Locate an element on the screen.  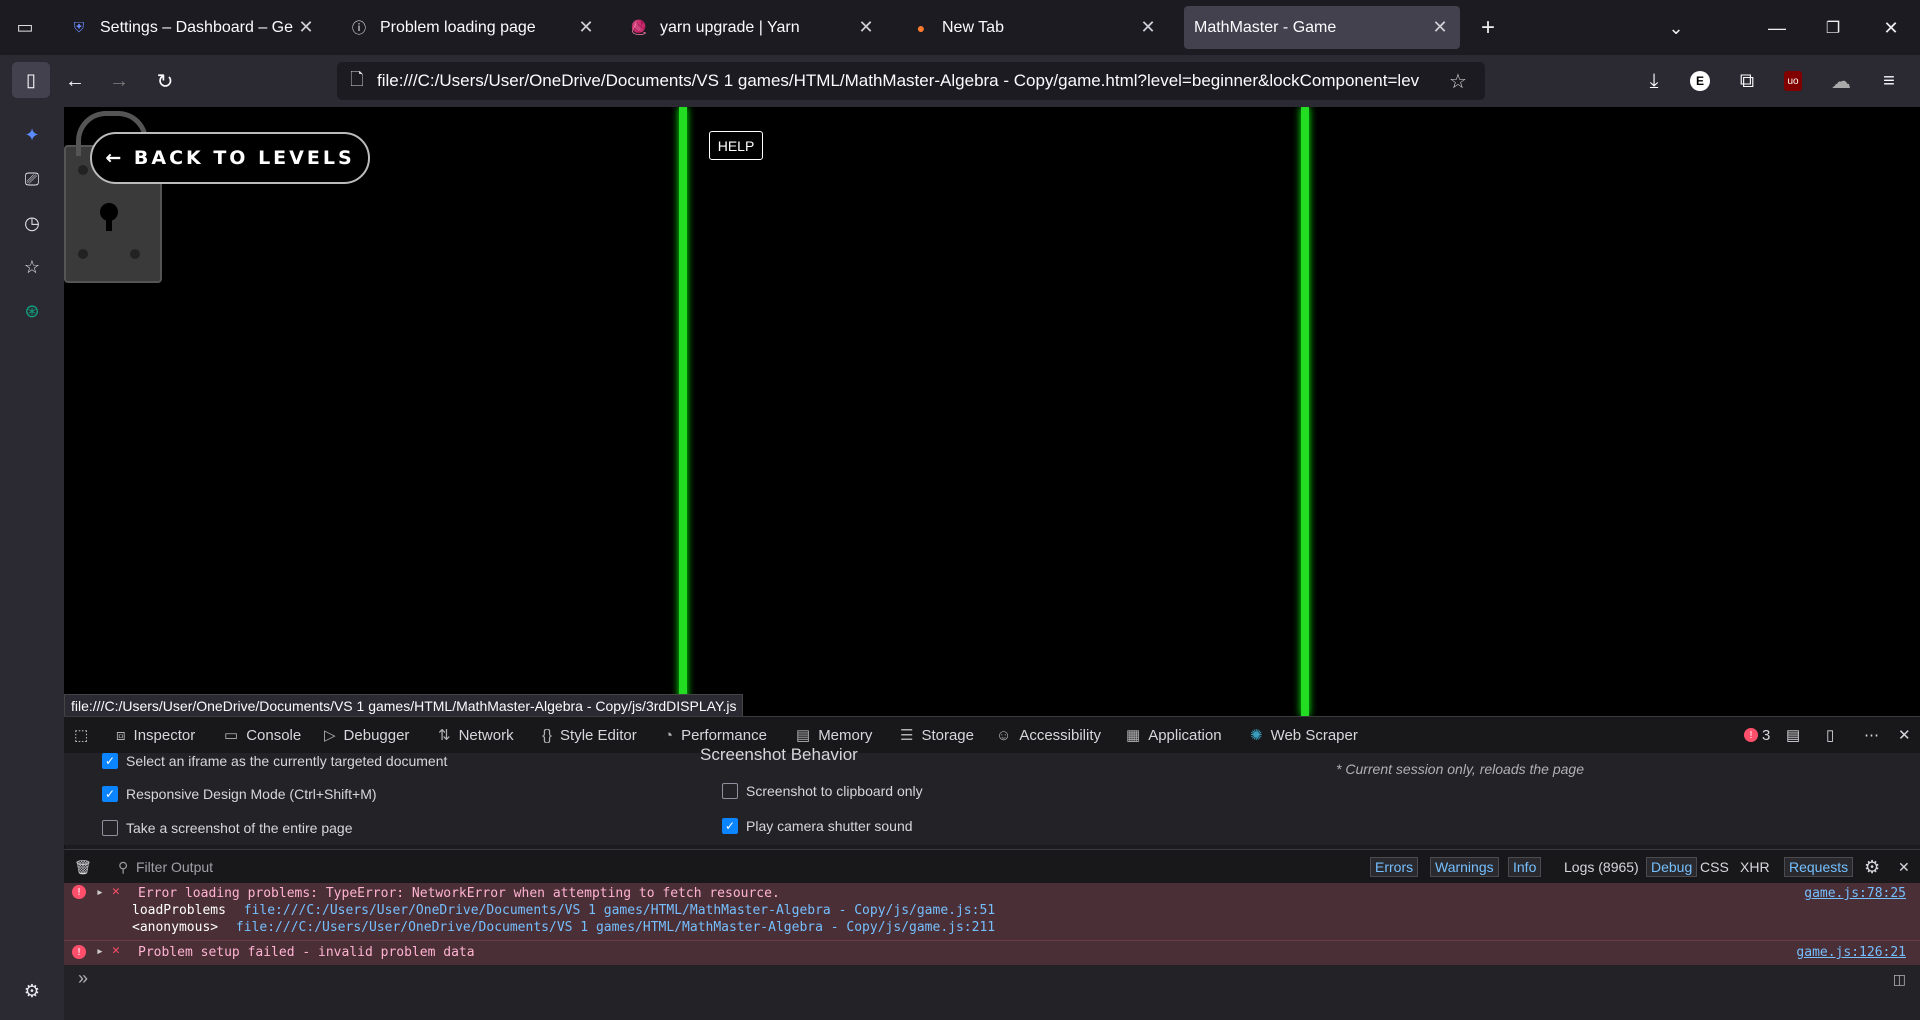
tab-mathmaster-game: MathMaster - Game ✕ is located at coordinates (1322, 27).